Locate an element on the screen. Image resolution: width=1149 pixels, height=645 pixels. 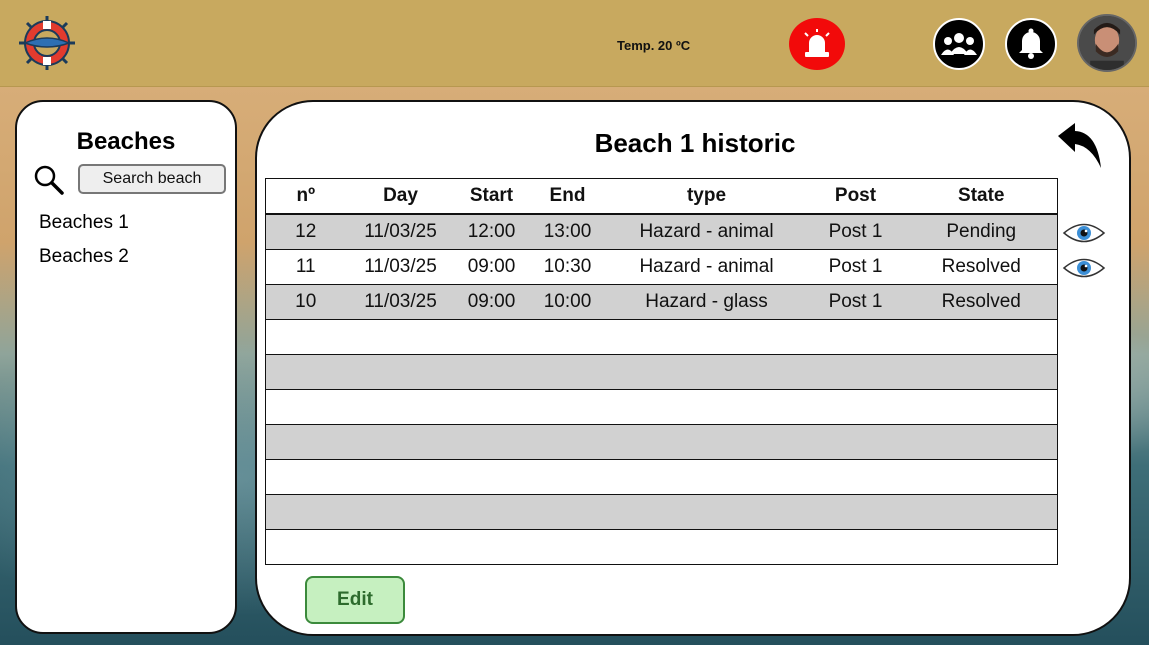
cell-type: Hazard - glass is located at coordinates (706, 302).